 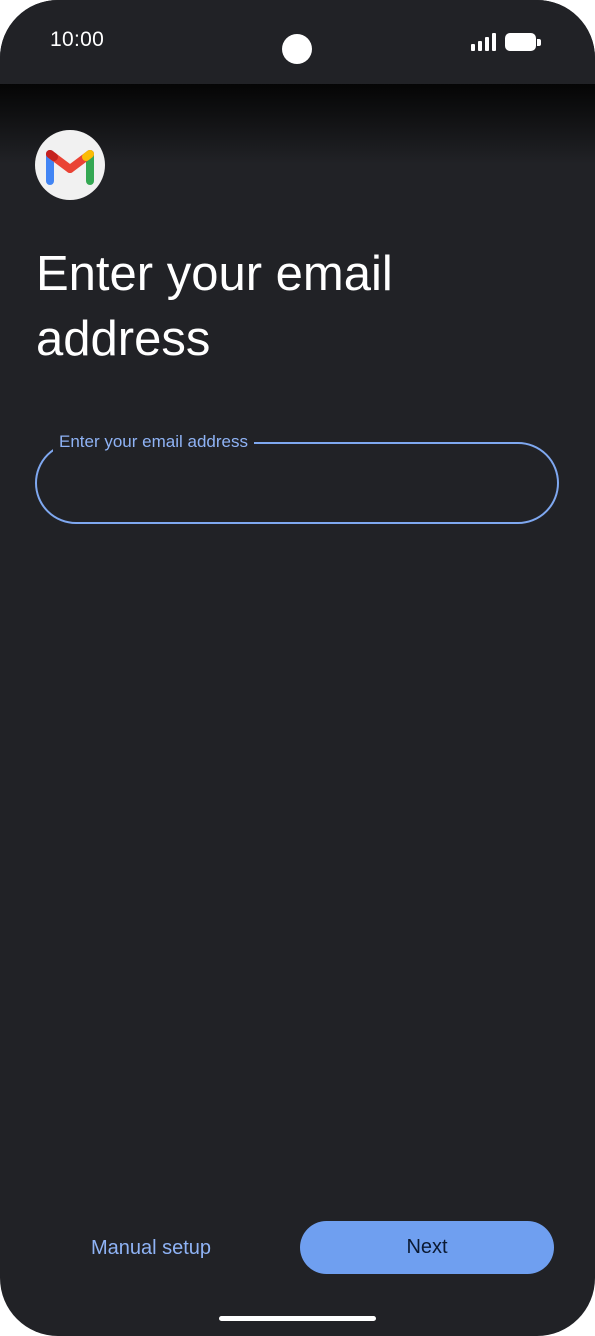 What do you see at coordinates (484, 42) in the screenshot?
I see `cellular-signal-icon` at bounding box center [484, 42].